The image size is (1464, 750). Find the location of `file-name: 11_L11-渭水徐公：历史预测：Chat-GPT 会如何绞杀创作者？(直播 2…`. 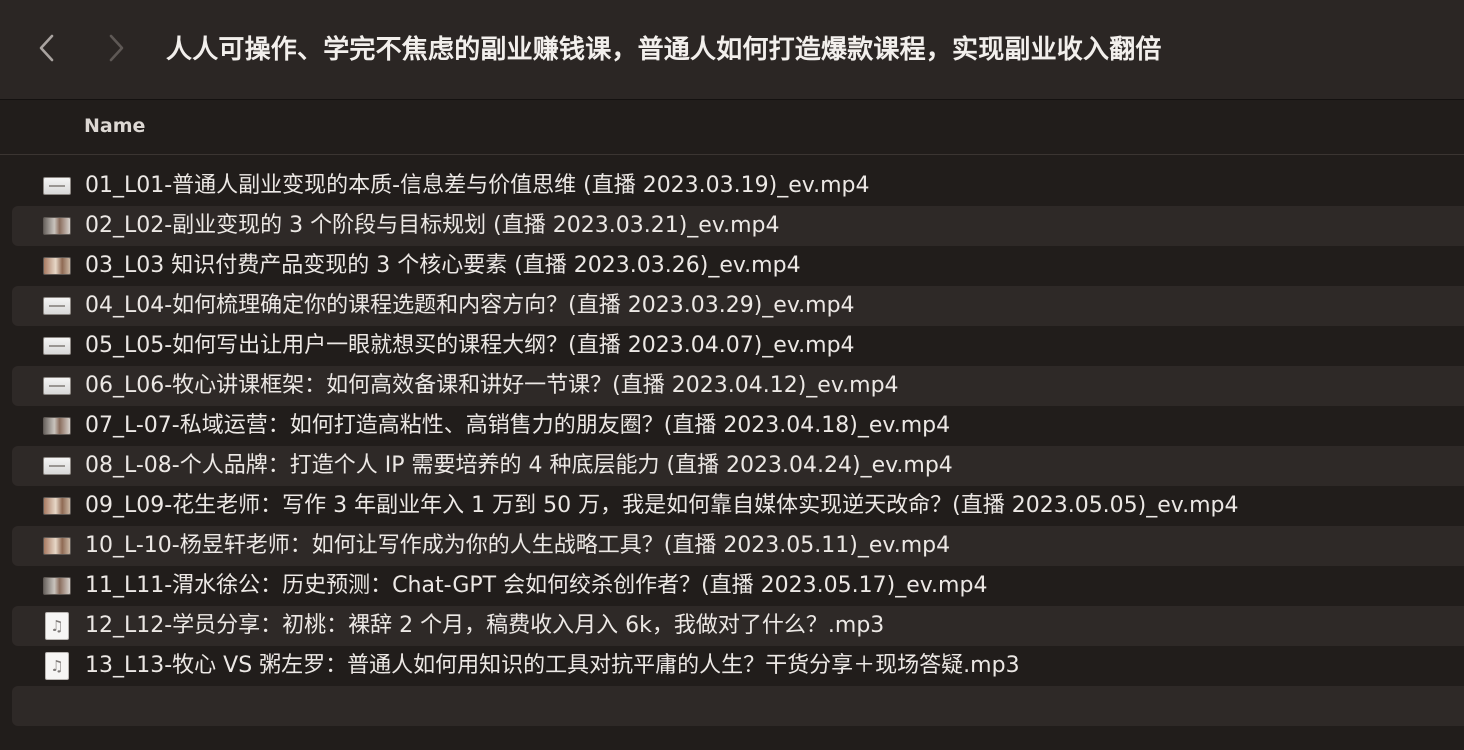

file-name: 11_L11-渭水徐公：历史预测：Chat-GPT 会如何绞杀创作者？(直播 2… is located at coordinates (536, 585).